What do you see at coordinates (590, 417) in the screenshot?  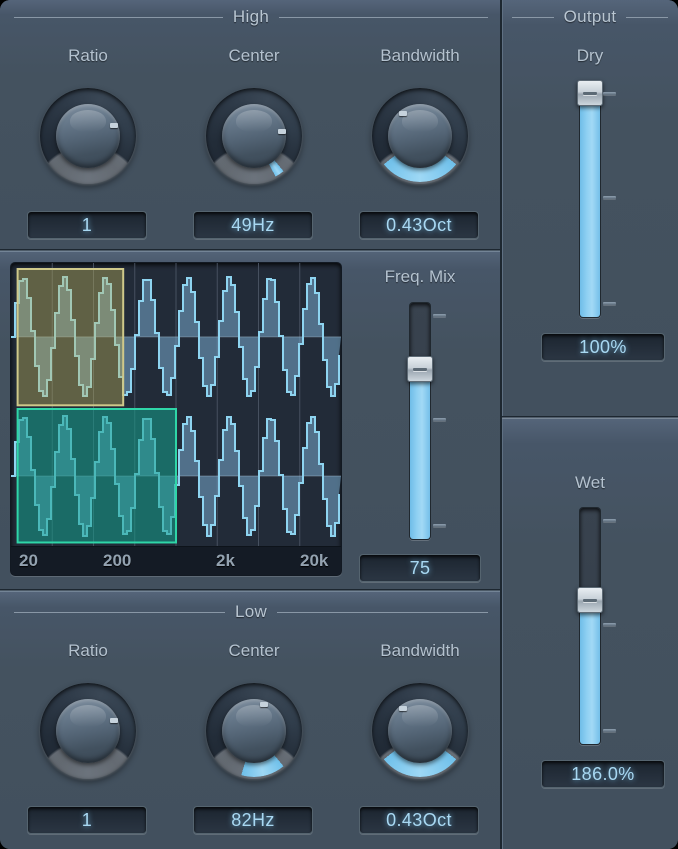 I see `divider-dry-wet` at bounding box center [590, 417].